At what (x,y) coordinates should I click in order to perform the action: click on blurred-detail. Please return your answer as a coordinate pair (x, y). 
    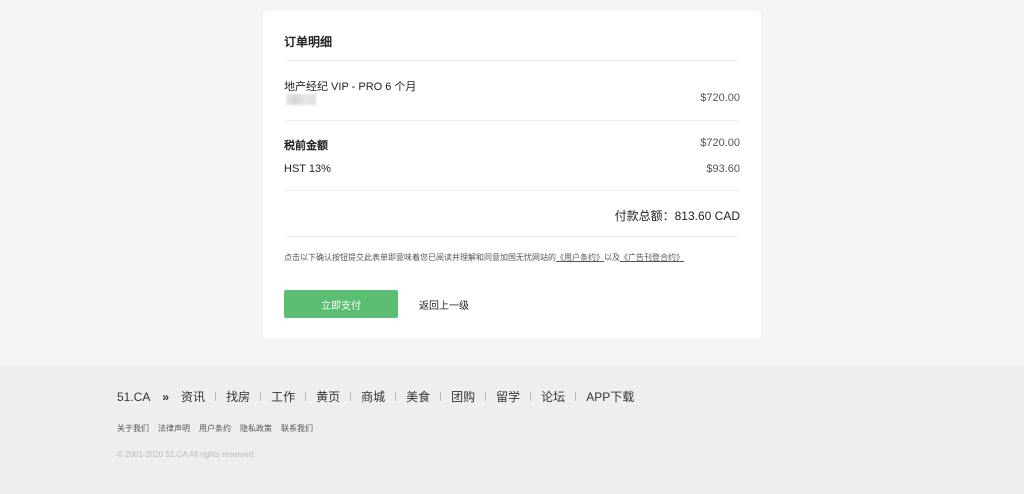
    Looking at the image, I should click on (301, 99).